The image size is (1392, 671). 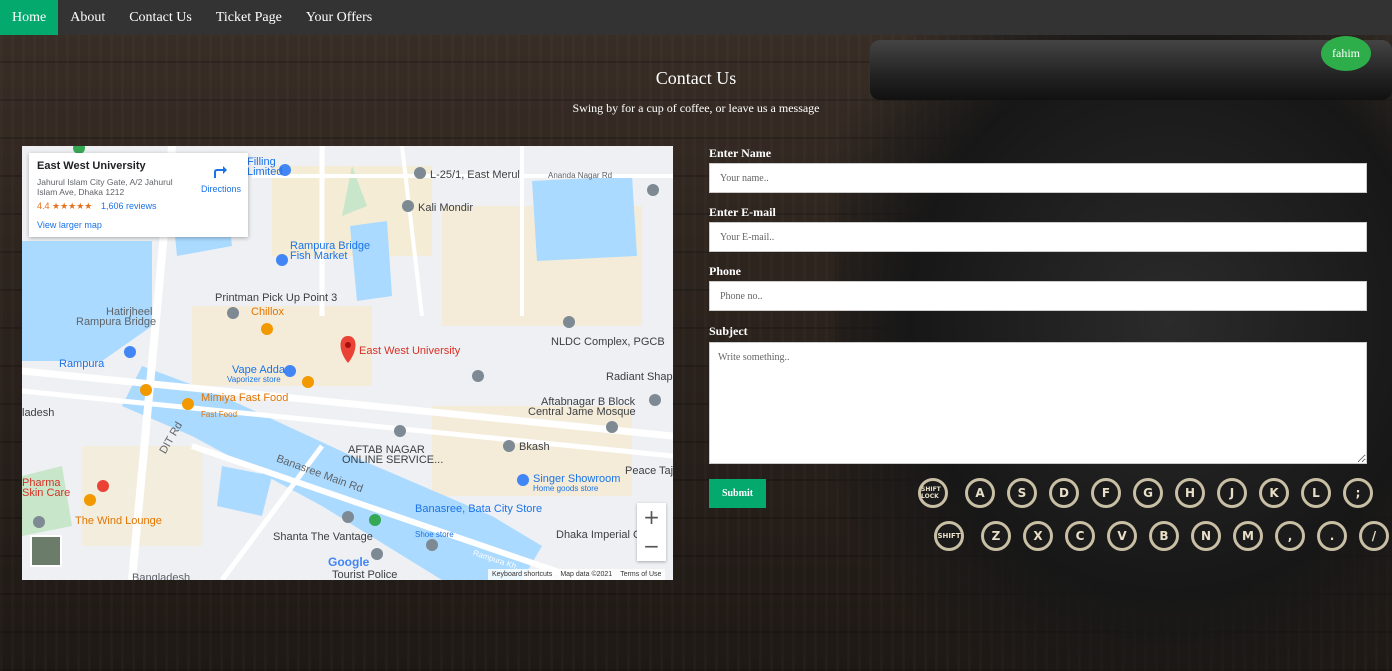 I want to click on phone-label: Phone, so click(x=725, y=271).